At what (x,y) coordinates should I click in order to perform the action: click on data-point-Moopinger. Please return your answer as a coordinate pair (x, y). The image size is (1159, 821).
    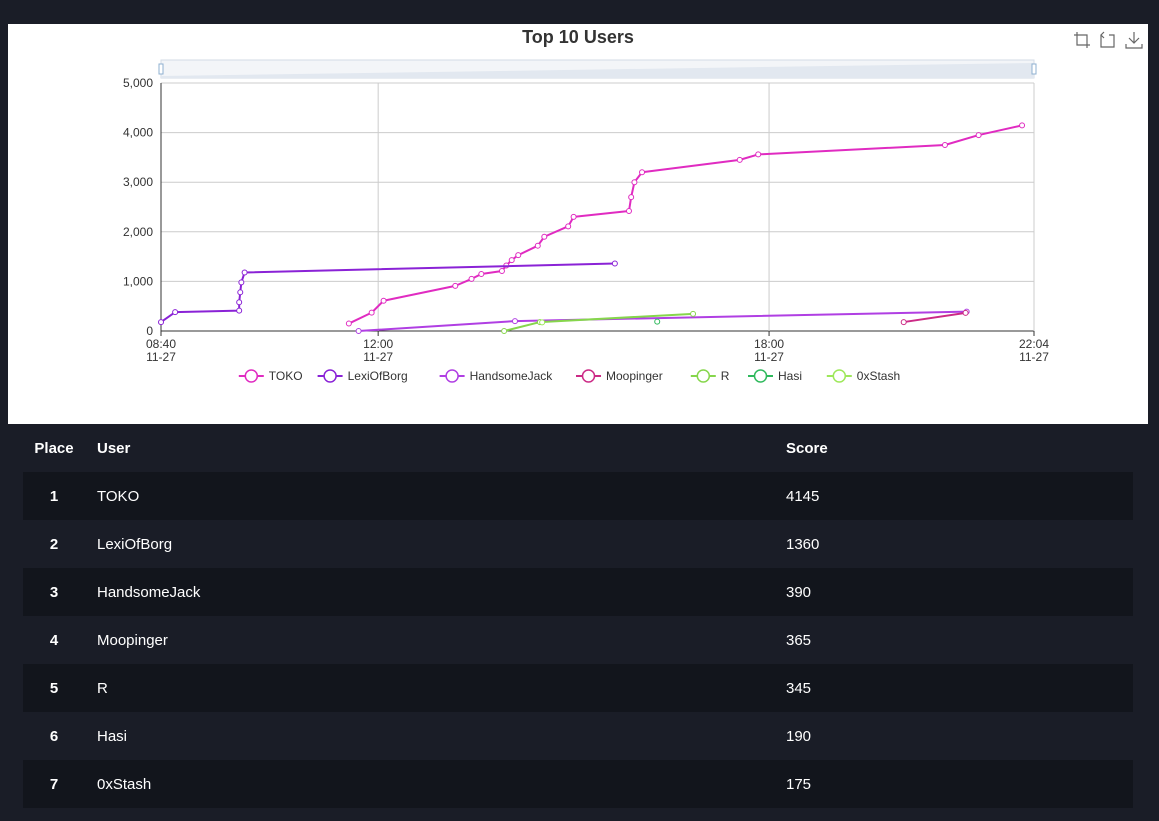
    Looking at the image, I should click on (965, 312).